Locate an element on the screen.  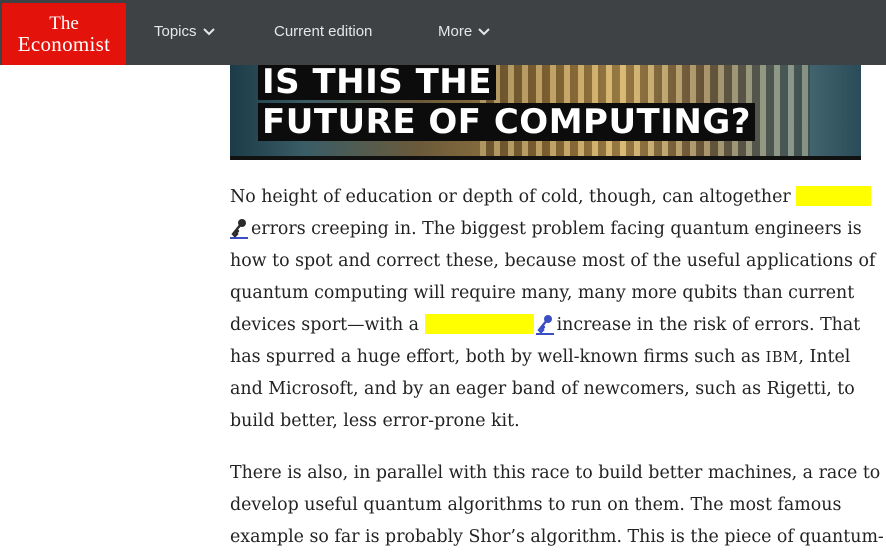
hero-bottom-border is located at coordinates (545, 158).